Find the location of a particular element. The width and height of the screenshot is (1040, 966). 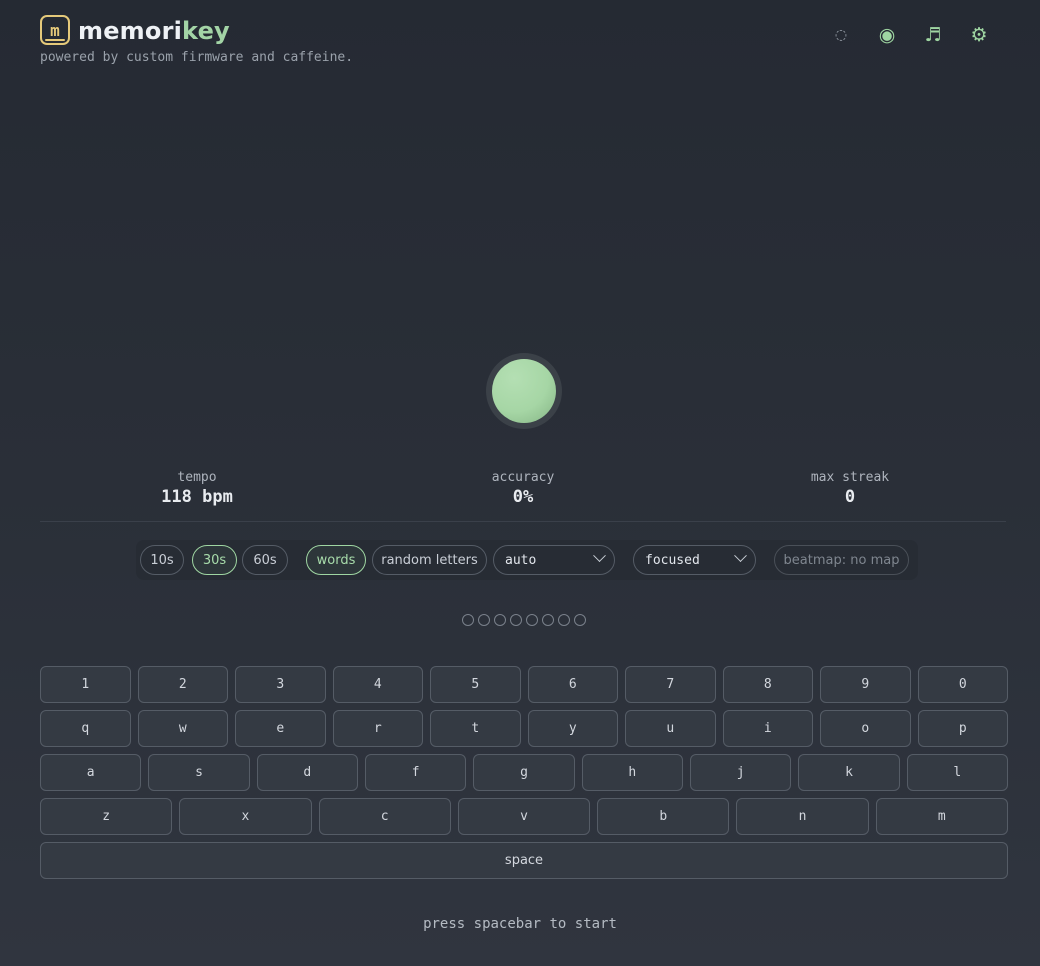

mode-words-button: words is located at coordinates (336, 560).